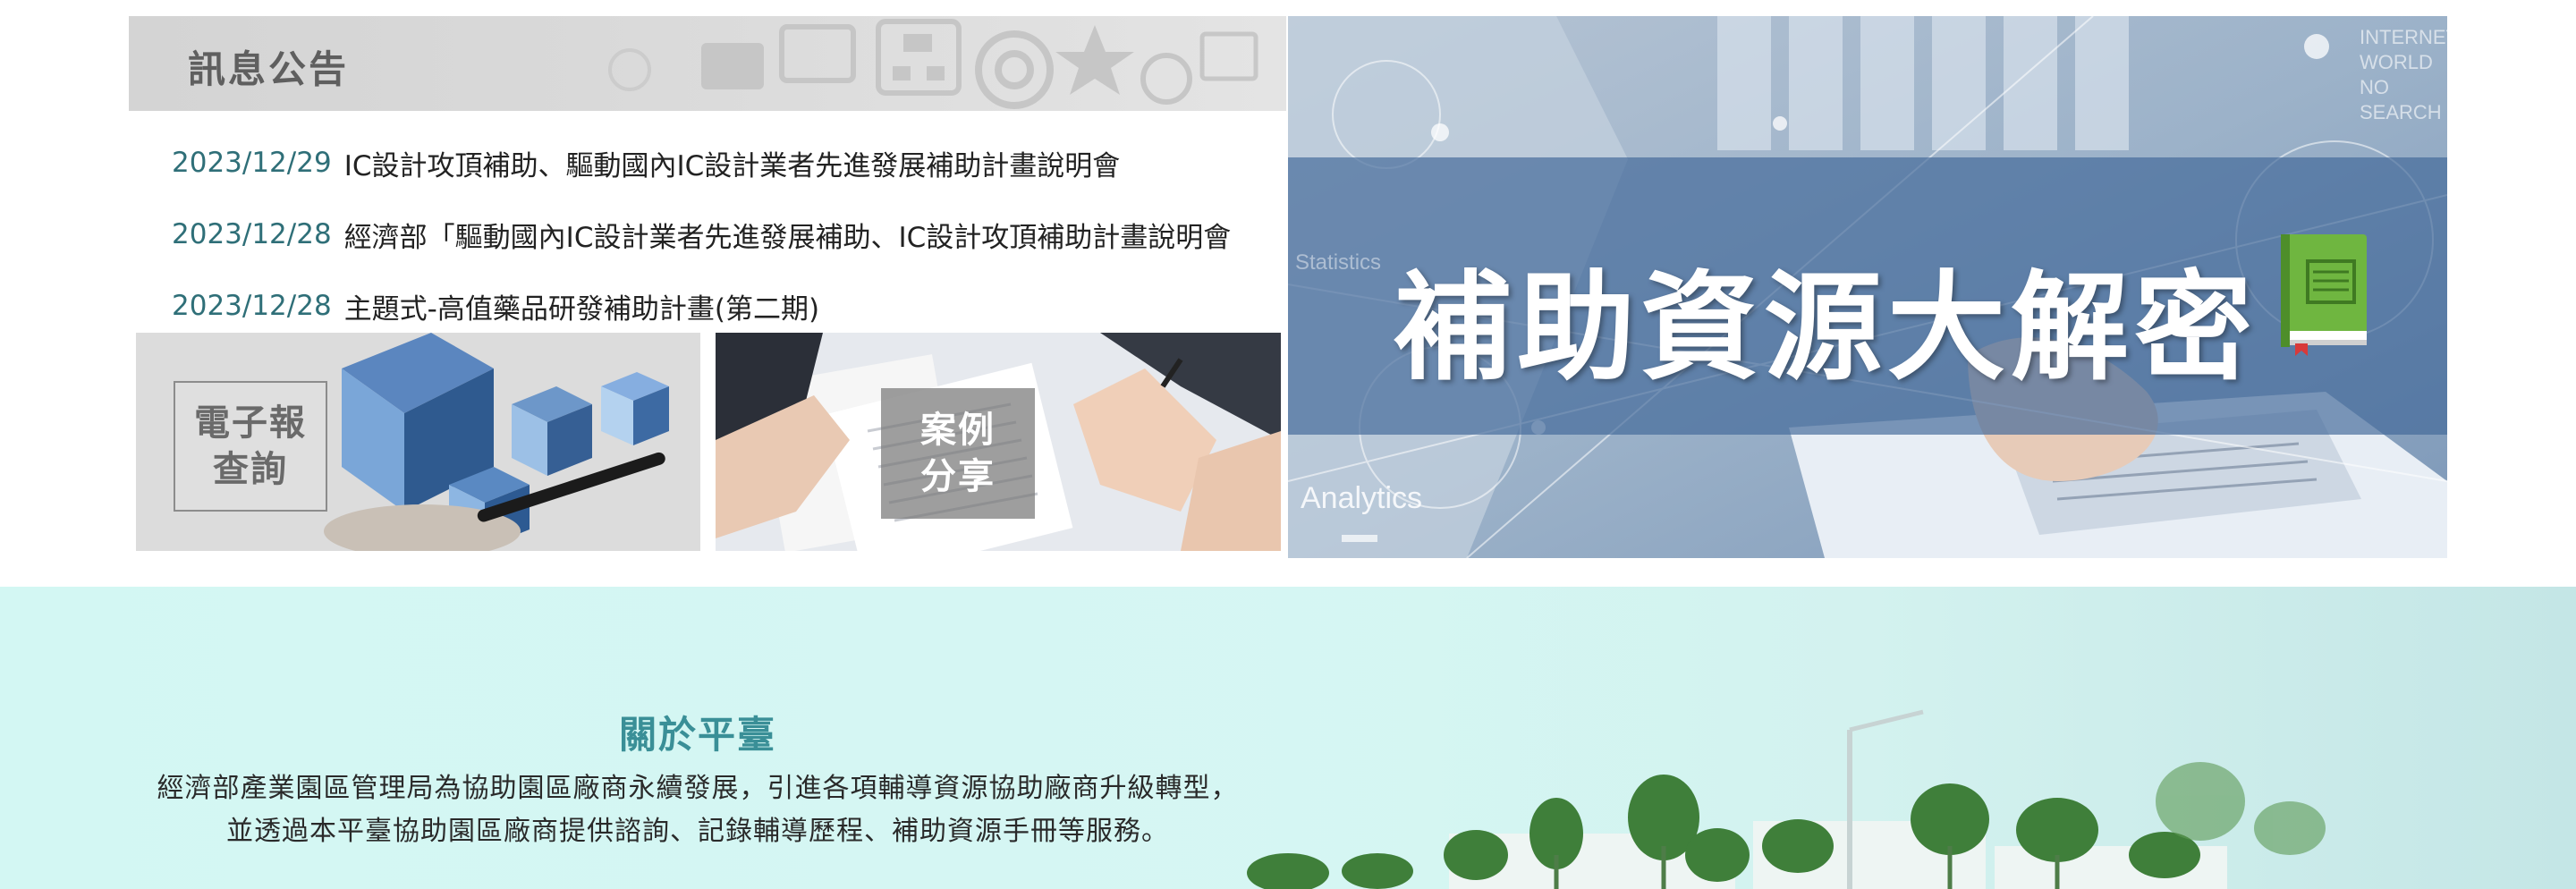 This screenshot has height=889, width=2576. I want to click on news-header-decoration, so click(933, 64).